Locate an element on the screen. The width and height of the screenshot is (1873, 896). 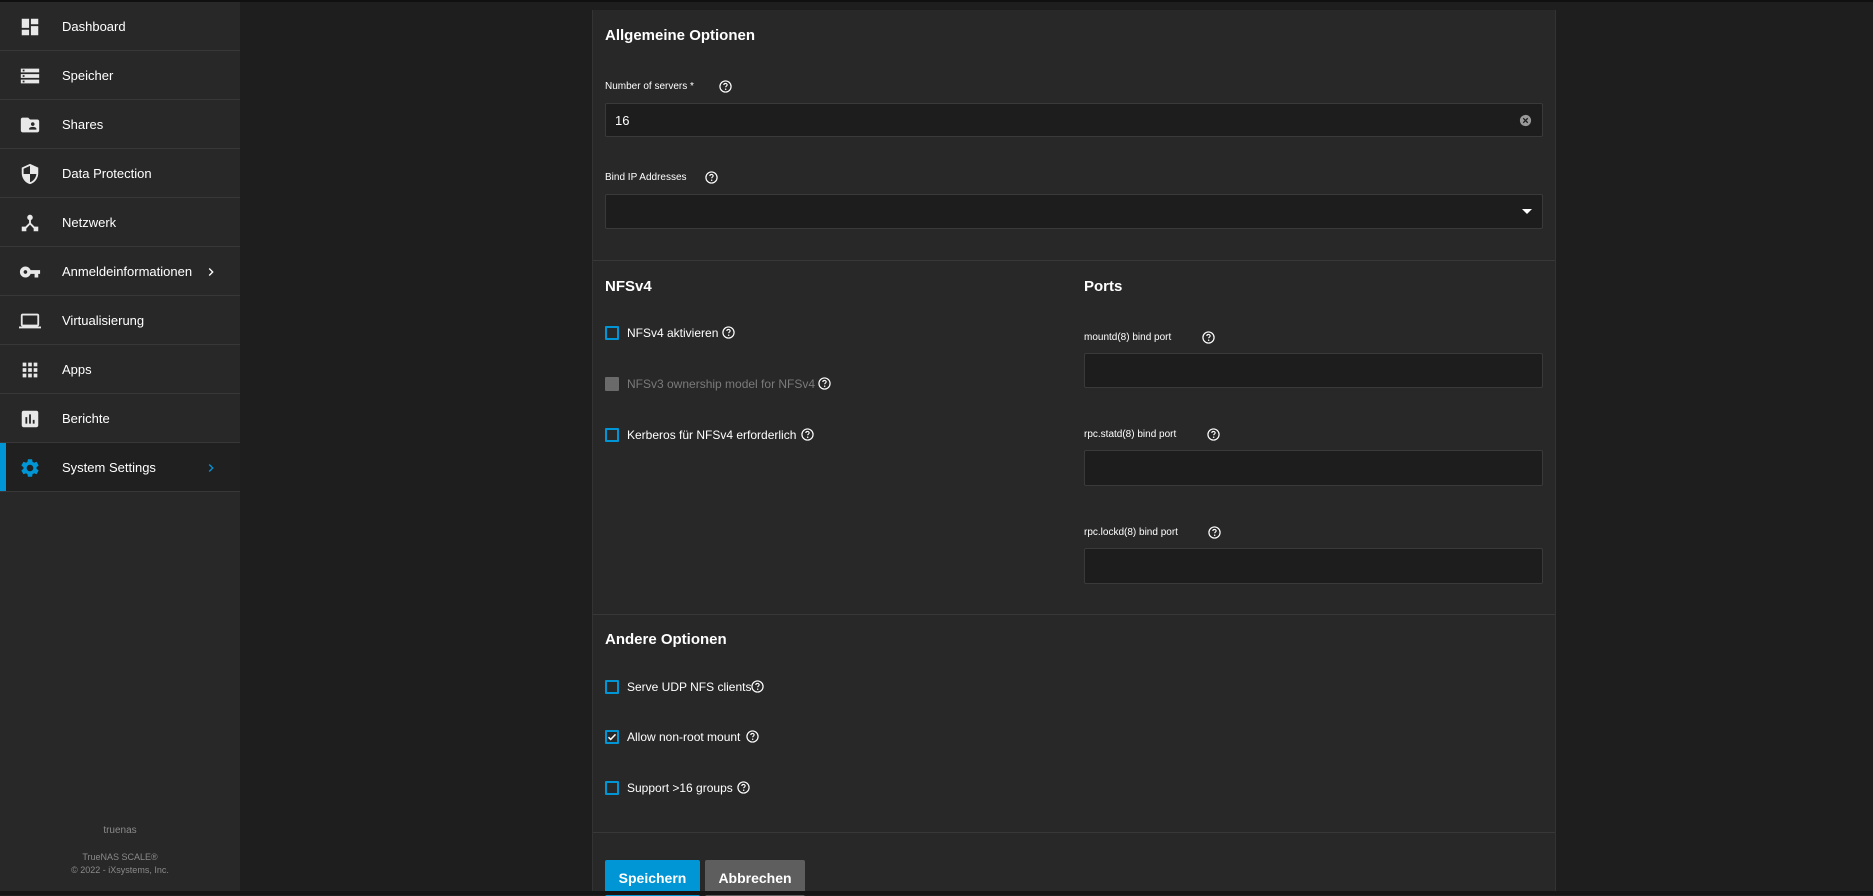
nfsv4-enable-label: NFSv4 aktivieren is located at coordinates (673, 333).